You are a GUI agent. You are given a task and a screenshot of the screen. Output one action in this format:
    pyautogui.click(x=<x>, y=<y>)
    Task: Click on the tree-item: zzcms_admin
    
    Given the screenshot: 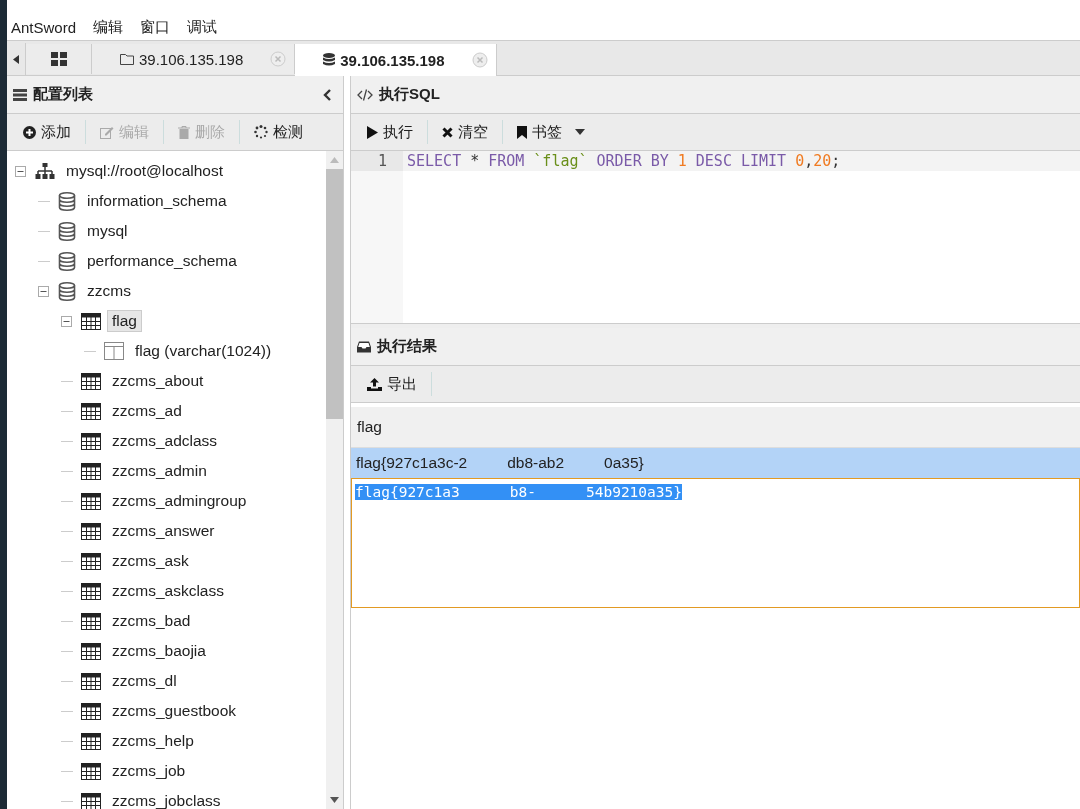 What is the action you would take?
    pyautogui.click(x=159, y=471)
    